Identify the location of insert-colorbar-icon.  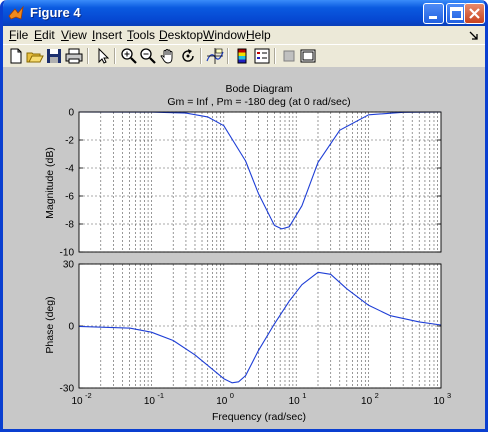
(242, 56).